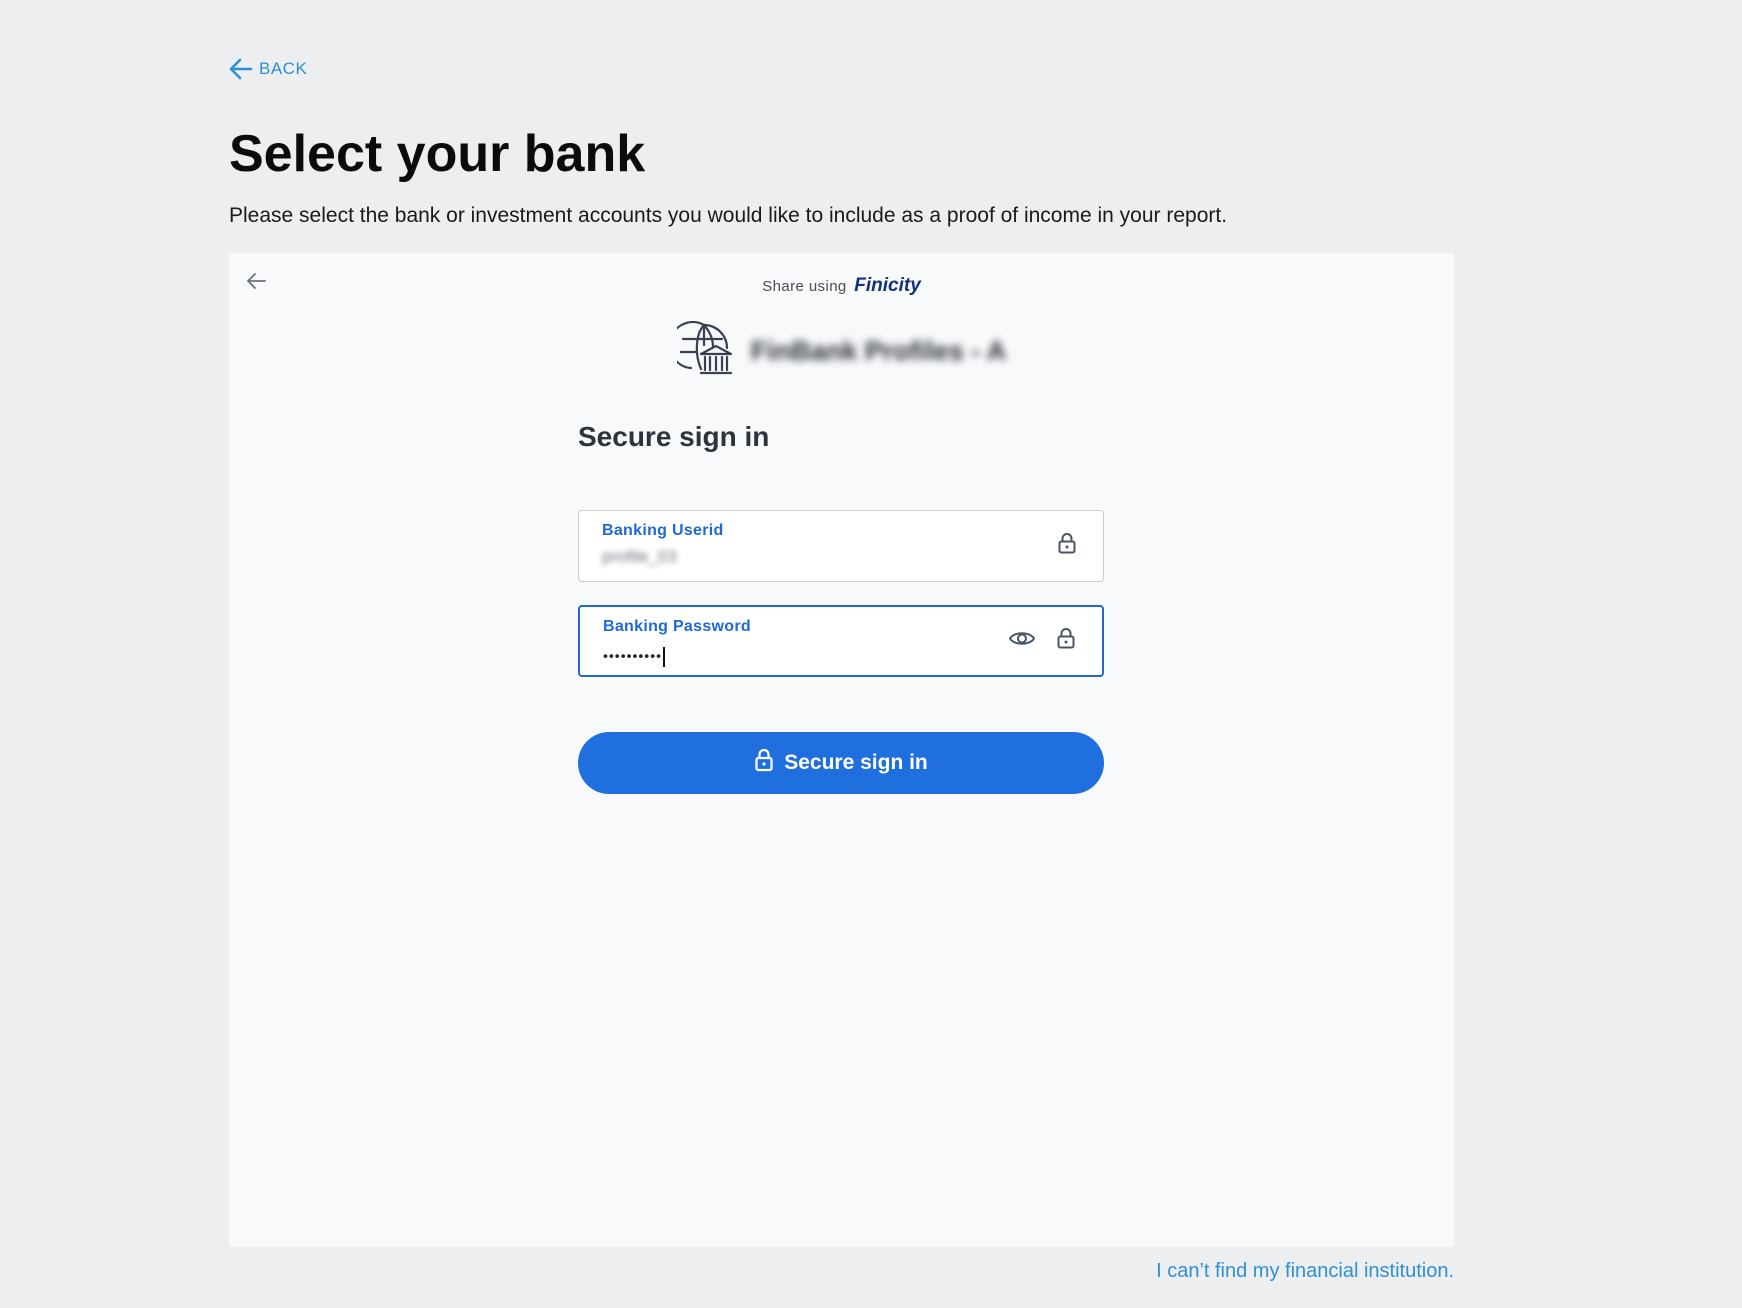 Image resolution: width=1742 pixels, height=1308 pixels. I want to click on eye-icon, so click(1022, 641).